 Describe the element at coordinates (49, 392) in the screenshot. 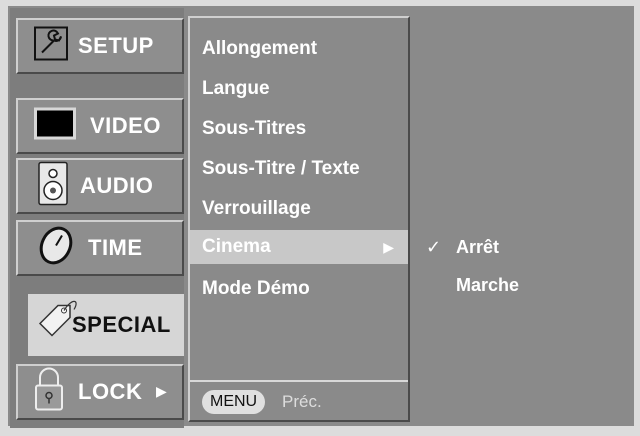

I see `padlock-icon` at that location.